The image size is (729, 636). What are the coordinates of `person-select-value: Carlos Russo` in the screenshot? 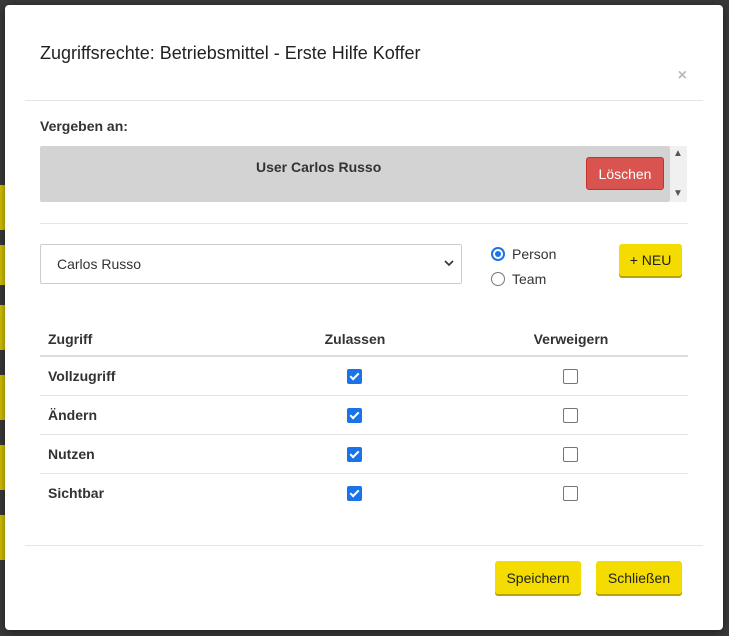 It's located at (99, 264).